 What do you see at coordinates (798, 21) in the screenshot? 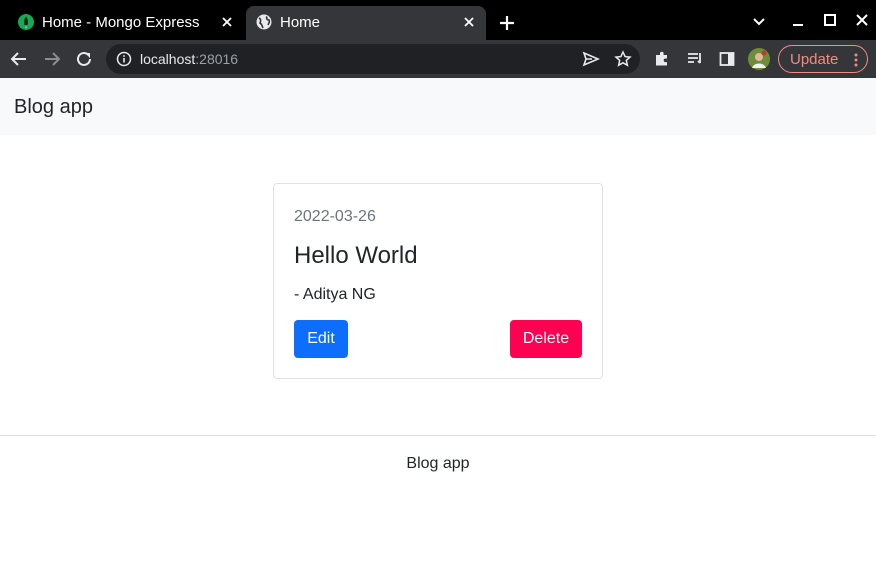
I see `minimize-icon` at bounding box center [798, 21].